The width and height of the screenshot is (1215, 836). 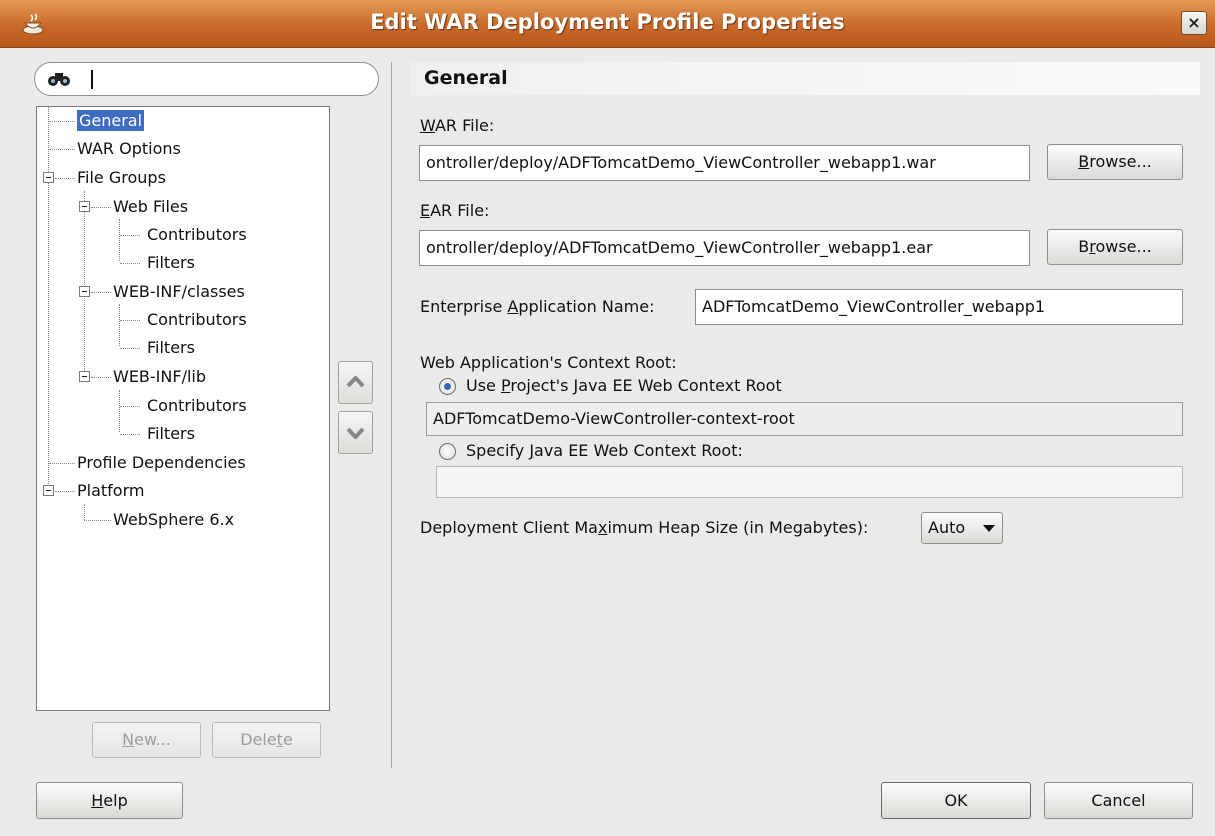 I want to click on tree-item-web-files: Web Files, so click(x=150, y=207).